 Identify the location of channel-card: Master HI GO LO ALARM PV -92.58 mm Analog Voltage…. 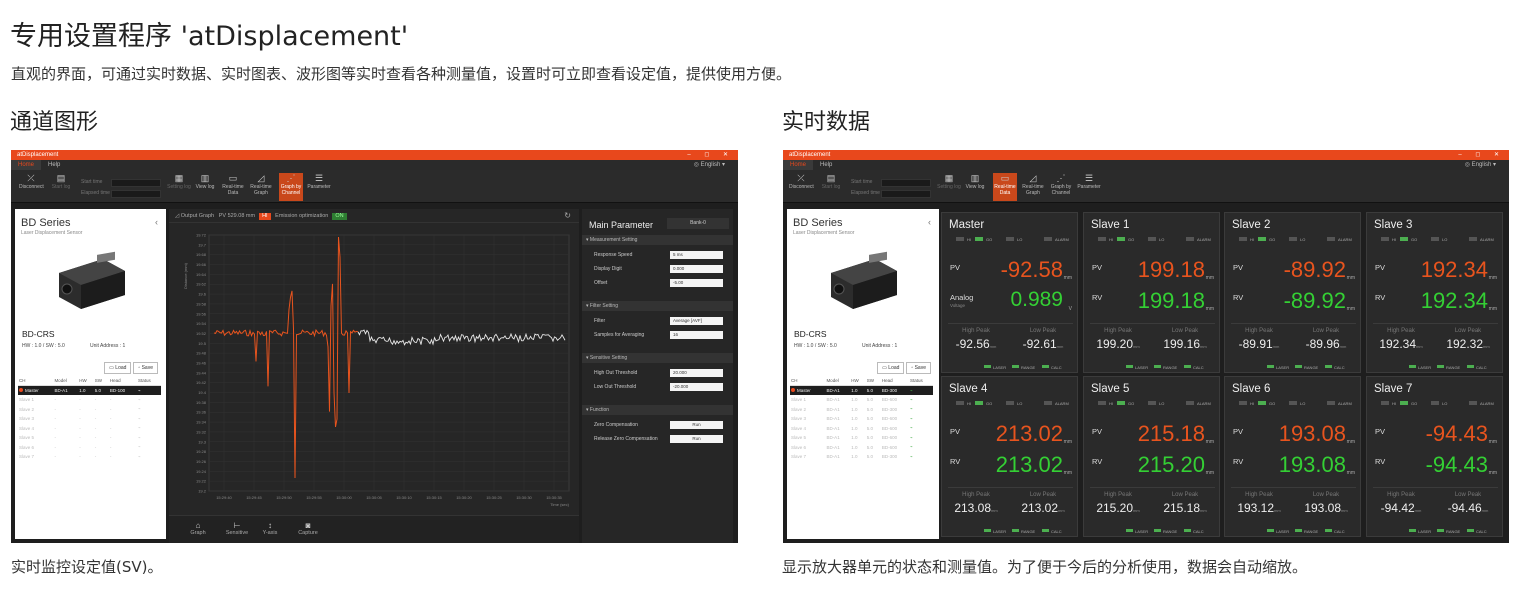
(1009, 292).